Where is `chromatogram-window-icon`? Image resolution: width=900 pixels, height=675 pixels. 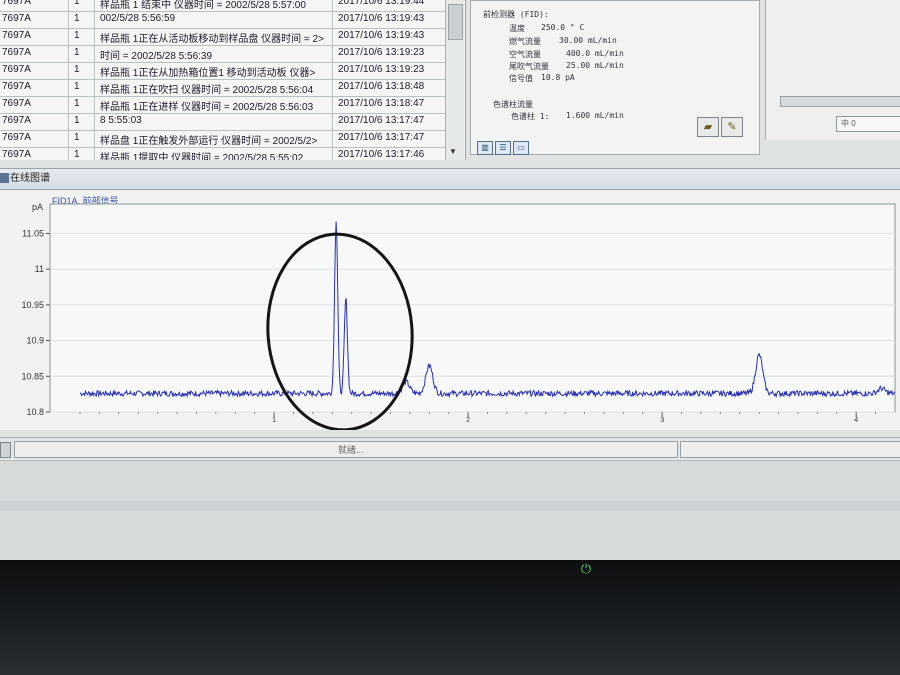
chromatogram-window-icon is located at coordinates (4, 178).